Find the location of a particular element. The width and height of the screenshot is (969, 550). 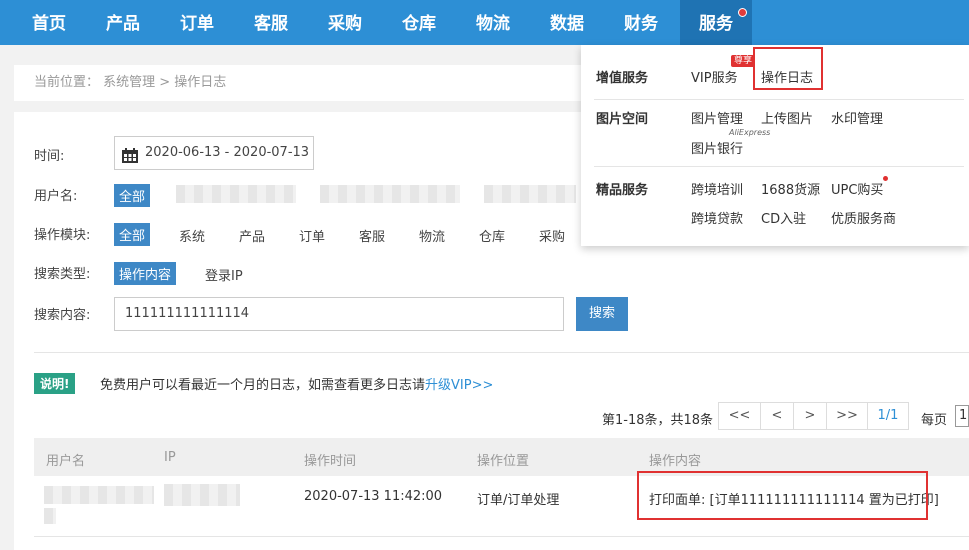

module-option-purchasing: 采购 is located at coordinates (552, 235).